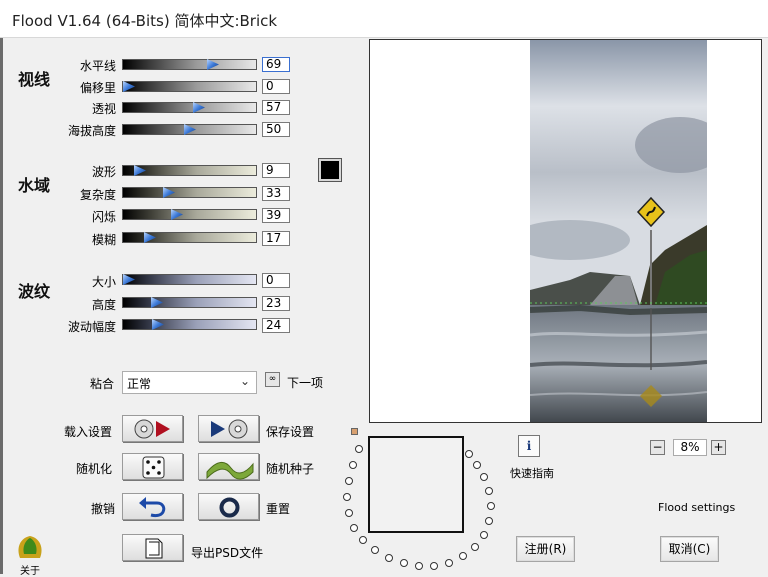 The width and height of the screenshot is (768, 577). What do you see at coordinates (103, 217) in the screenshot?
I see `glitter-label: 闪烁` at bounding box center [103, 217].